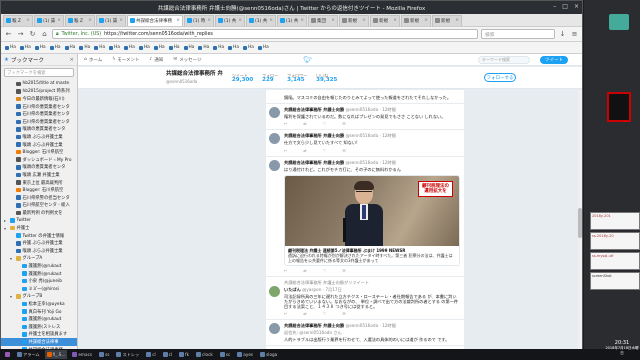 The height and width of the screenshot is (360, 640). Describe the element at coordinates (39, 342) in the screenshot. I see `bookmark-item: 共謀総合法律事` at that location.